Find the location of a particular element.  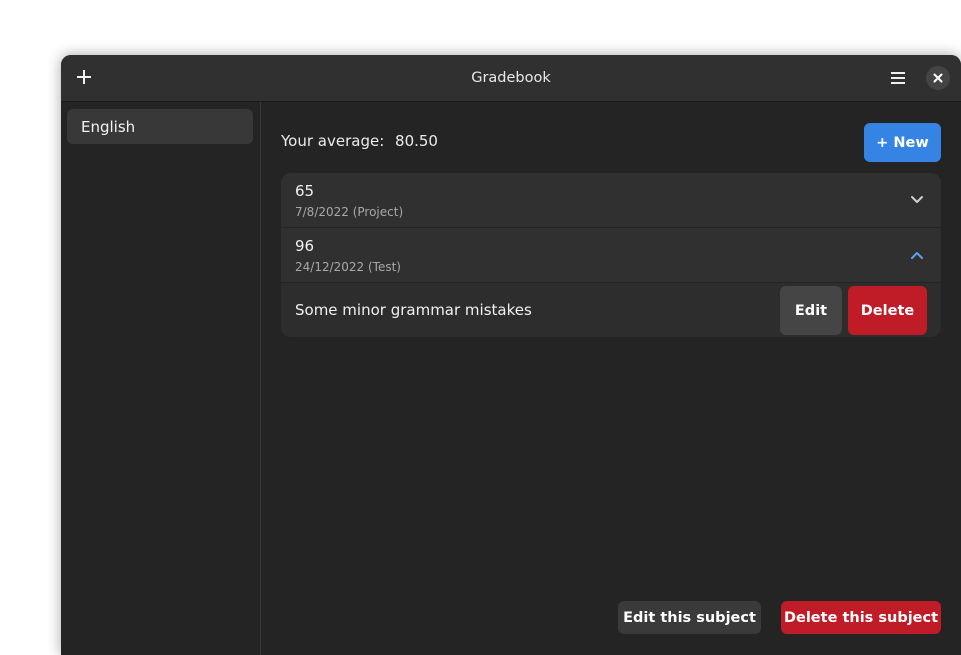

grade-date-type: 24/12/2022 (Test) is located at coordinates (348, 267).